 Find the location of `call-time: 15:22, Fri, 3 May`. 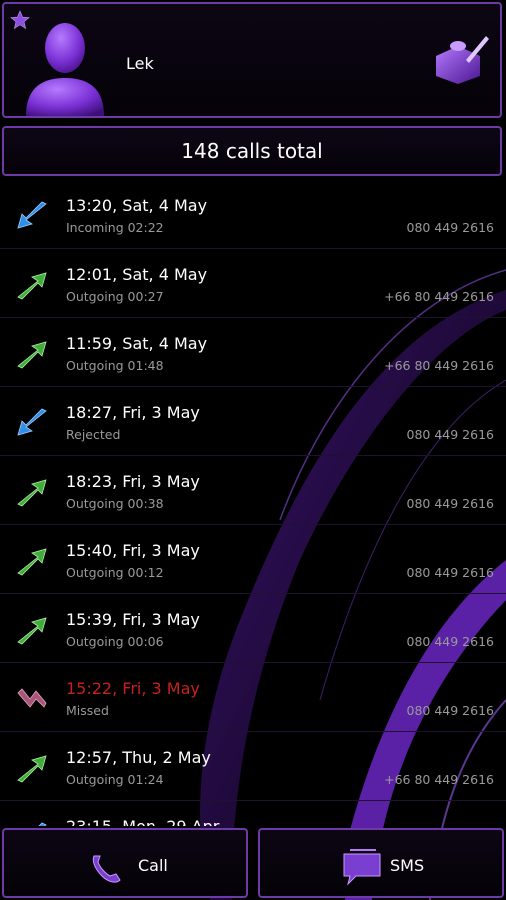

call-time: 15:22, Fri, 3 May is located at coordinates (133, 688).